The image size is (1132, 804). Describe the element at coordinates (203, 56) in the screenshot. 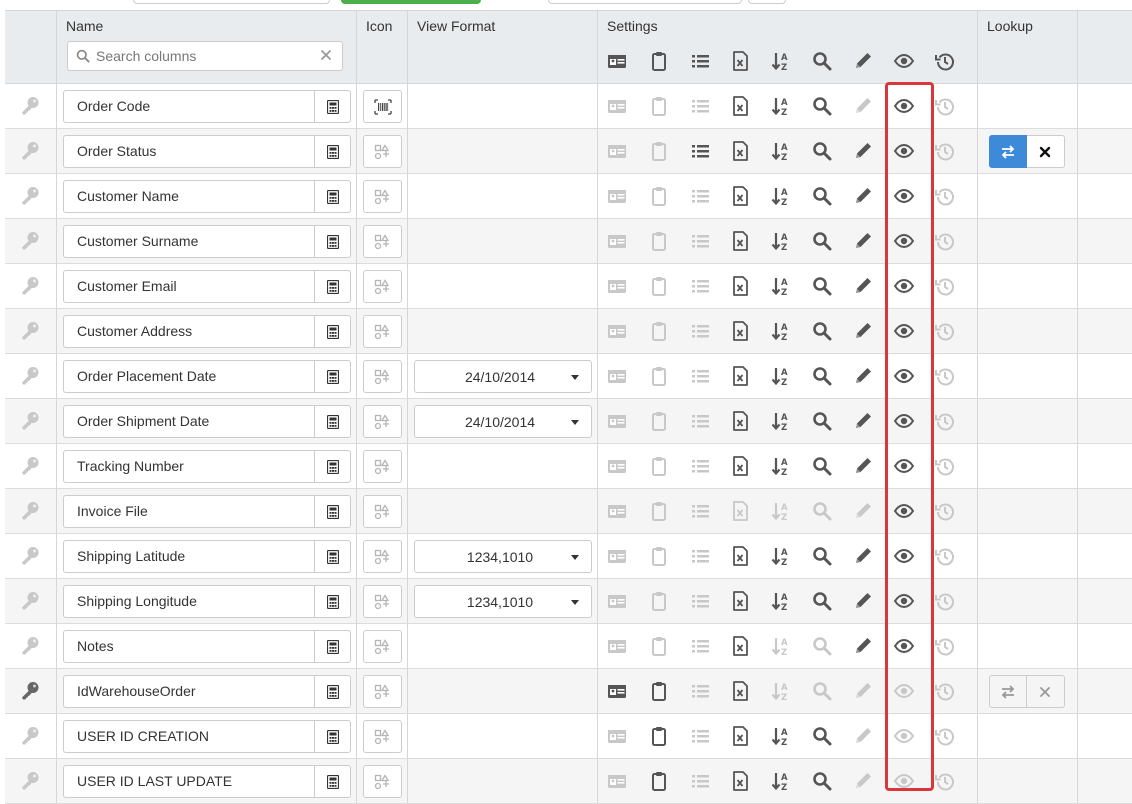

I see `search-input` at that location.